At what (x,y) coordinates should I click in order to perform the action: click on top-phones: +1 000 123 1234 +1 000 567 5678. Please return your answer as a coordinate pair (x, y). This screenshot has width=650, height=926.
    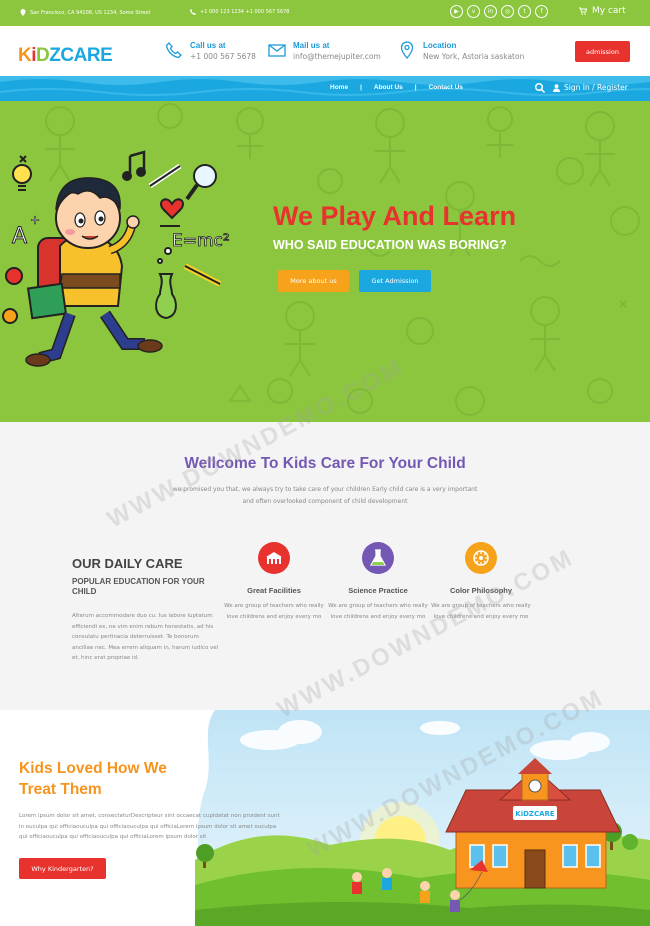
    Looking at the image, I should click on (240, 12).